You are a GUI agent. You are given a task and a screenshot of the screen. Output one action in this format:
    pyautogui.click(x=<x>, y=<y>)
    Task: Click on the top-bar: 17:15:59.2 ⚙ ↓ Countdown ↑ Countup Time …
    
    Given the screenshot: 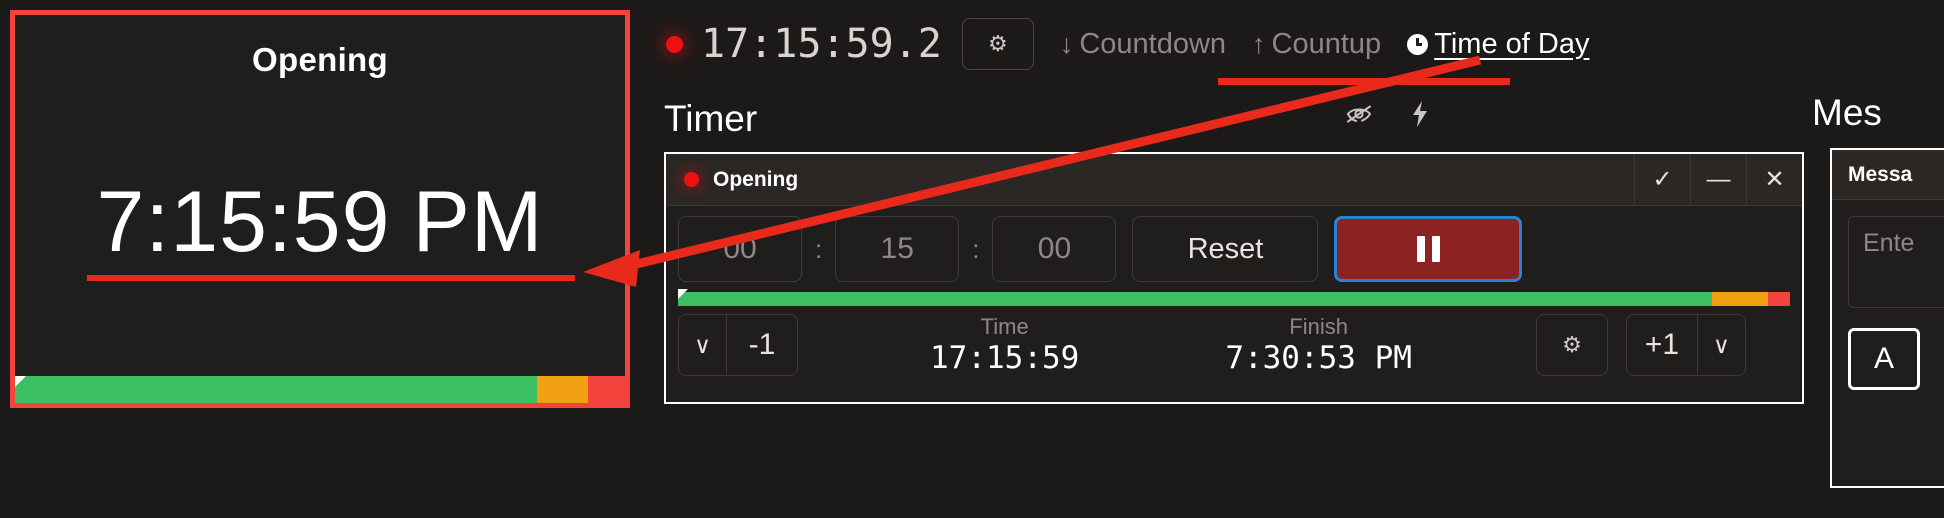 What is the action you would take?
    pyautogui.click(x=1298, y=44)
    